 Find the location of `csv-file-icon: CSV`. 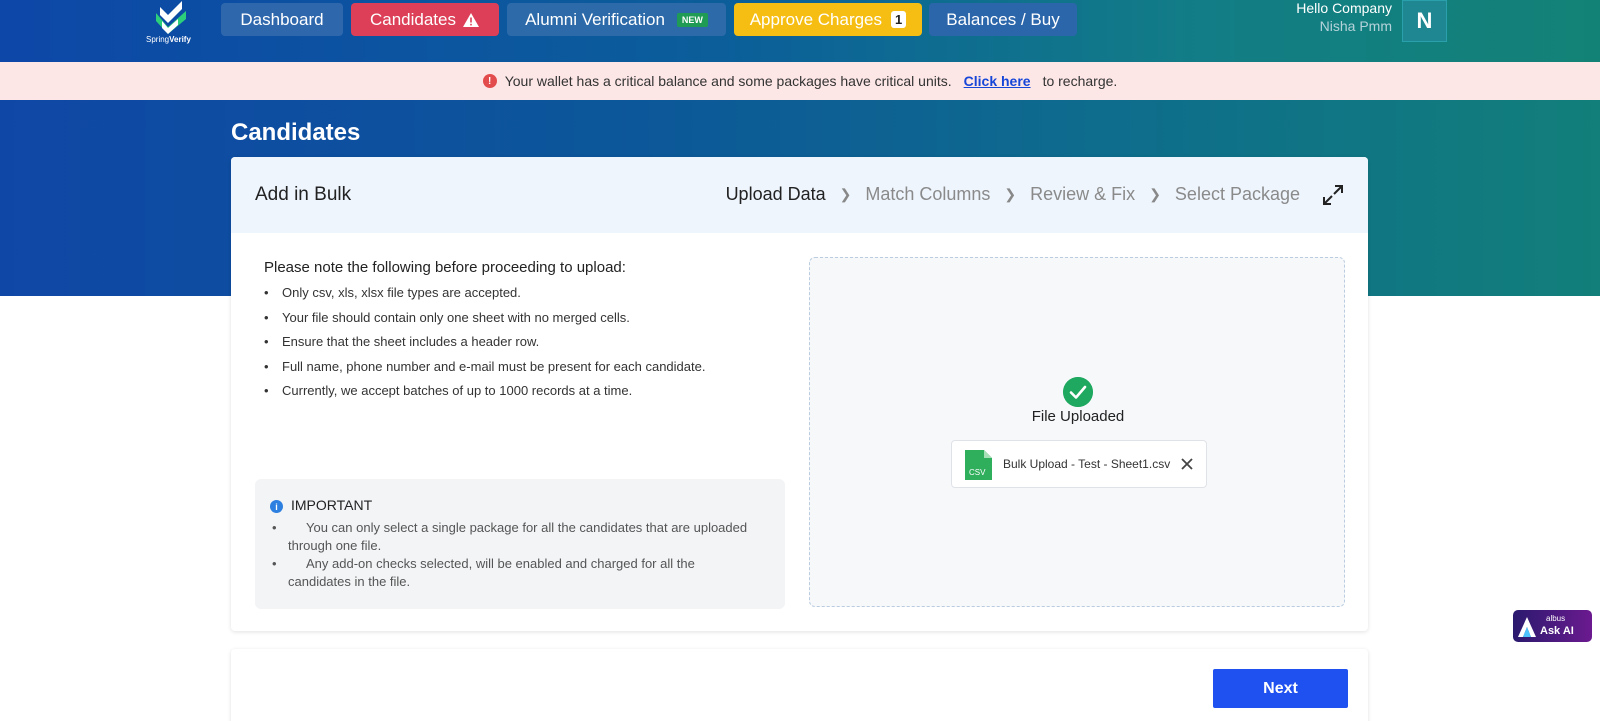

csv-file-icon: CSV is located at coordinates (978, 465).